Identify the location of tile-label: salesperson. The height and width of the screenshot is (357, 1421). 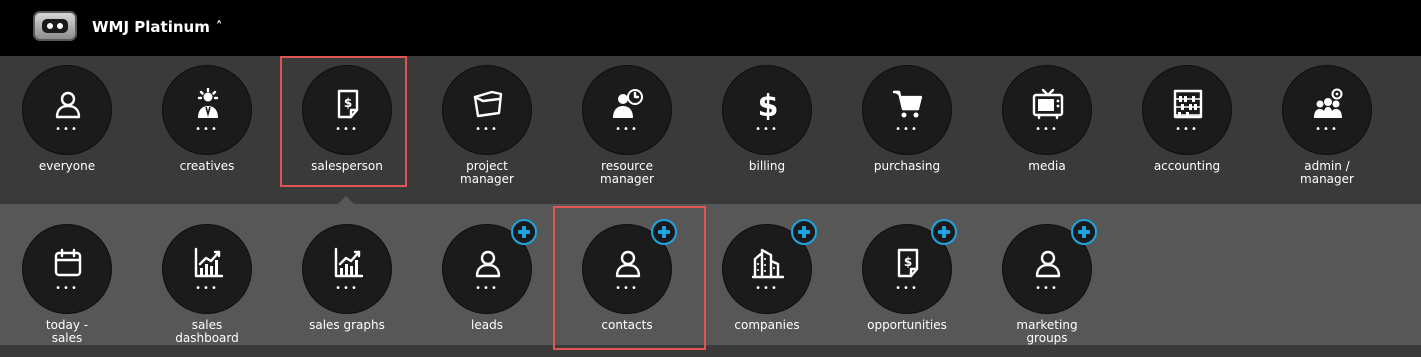
(347, 166).